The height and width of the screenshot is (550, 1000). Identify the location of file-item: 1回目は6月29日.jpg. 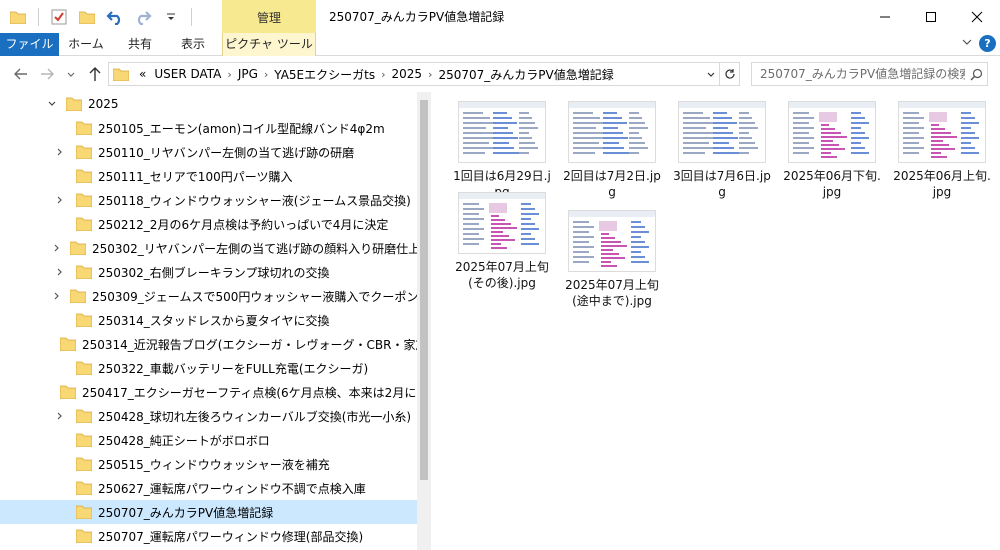
(502, 150).